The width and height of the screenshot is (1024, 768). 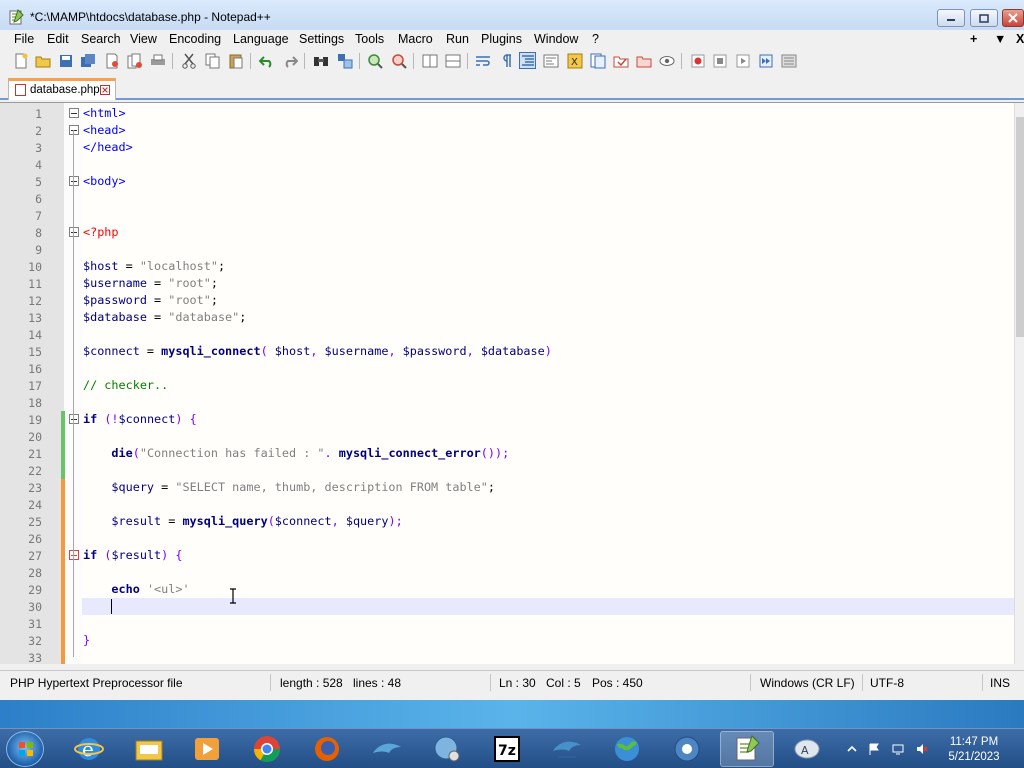 What do you see at coordinates (512, 113) in the screenshot?
I see `code-line: 1 <html>` at bounding box center [512, 113].